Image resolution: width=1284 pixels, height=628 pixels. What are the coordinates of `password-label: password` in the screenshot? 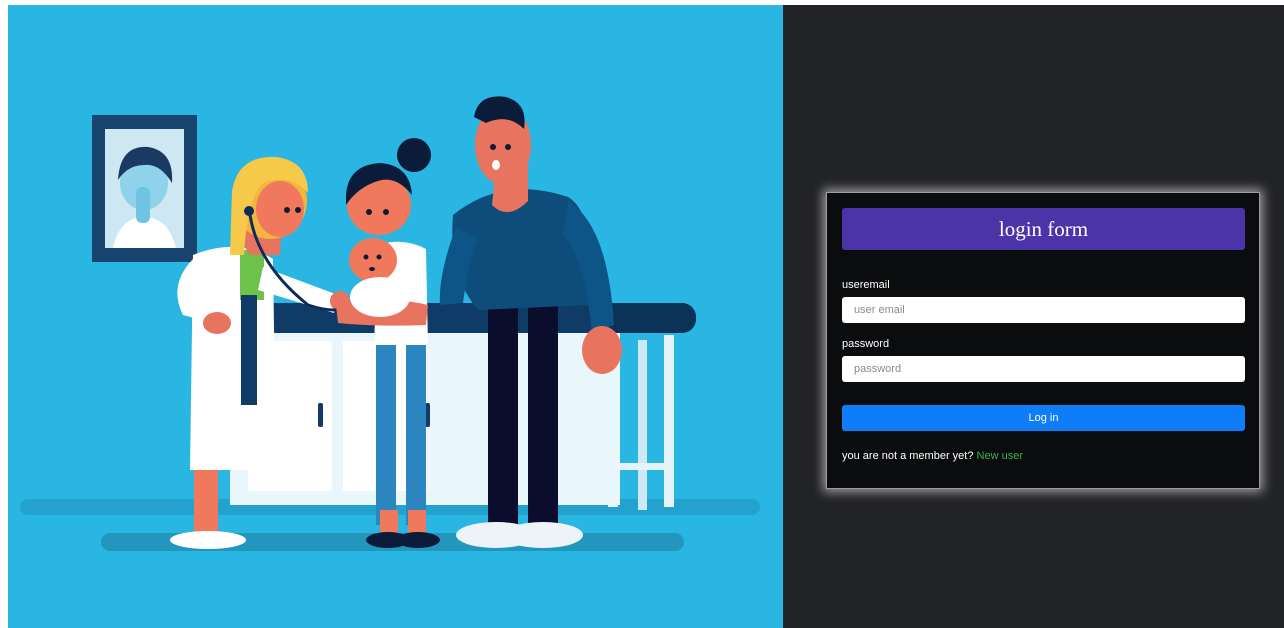 It's located at (866, 344).